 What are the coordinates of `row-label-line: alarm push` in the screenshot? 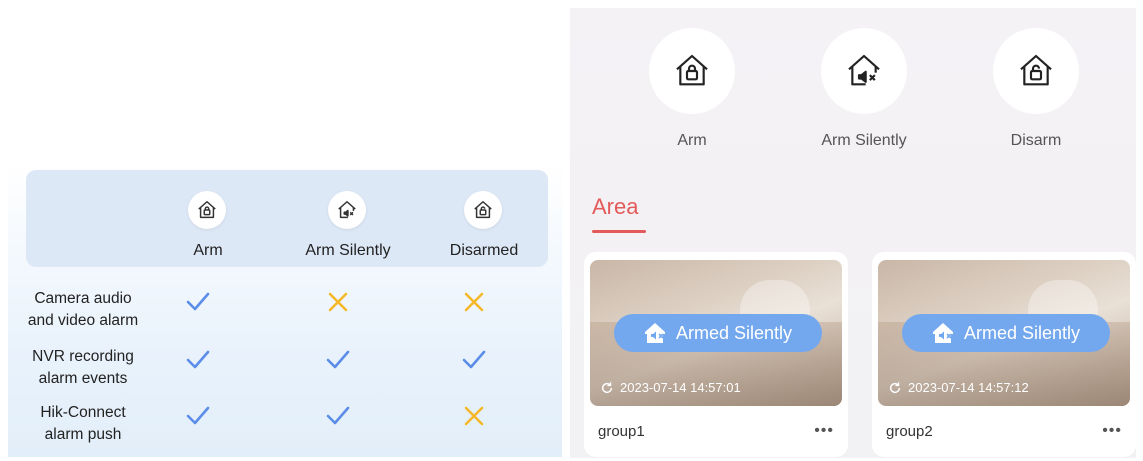 It's located at (83, 434).